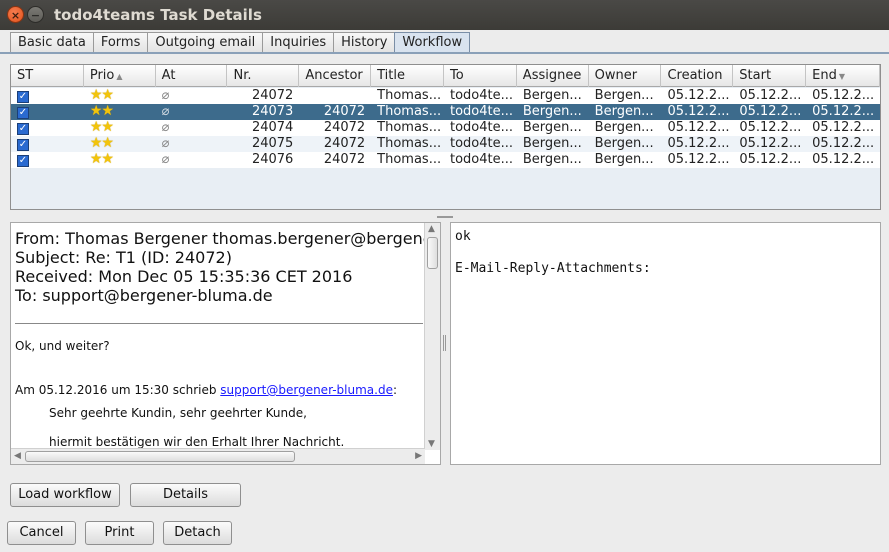  Describe the element at coordinates (52, 42) in the screenshot. I see `tab-basic-data: Basic data` at that location.